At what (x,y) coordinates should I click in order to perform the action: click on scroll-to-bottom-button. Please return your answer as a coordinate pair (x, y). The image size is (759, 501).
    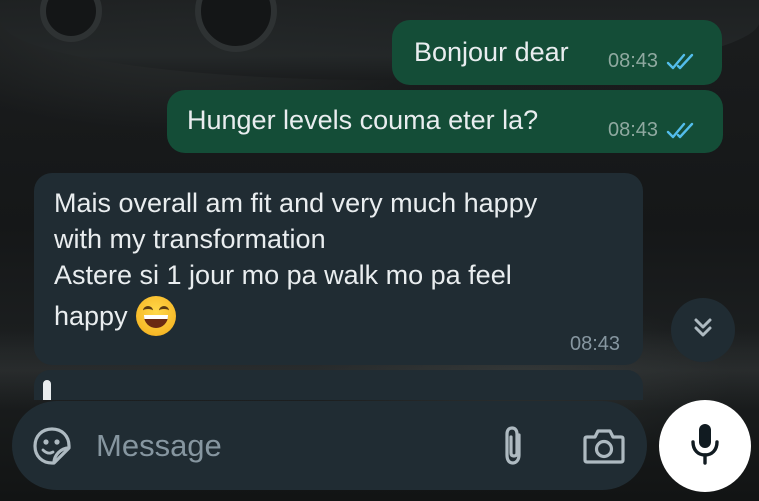
    Looking at the image, I should click on (703, 330).